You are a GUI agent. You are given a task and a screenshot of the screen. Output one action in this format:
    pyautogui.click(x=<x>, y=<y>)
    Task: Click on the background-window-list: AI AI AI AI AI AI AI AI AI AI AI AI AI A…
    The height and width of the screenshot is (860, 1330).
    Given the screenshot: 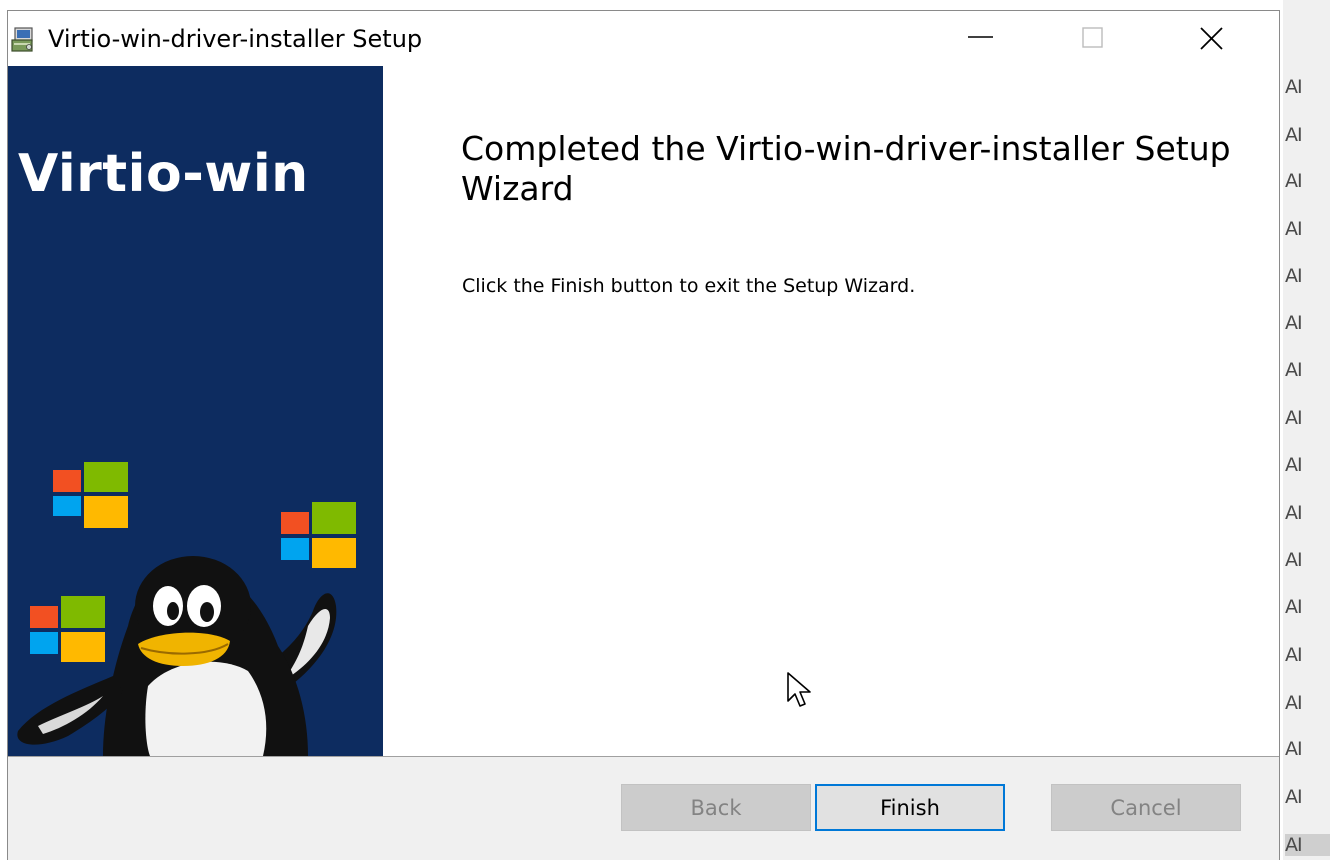 What is the action you would take?
    pyautogui.click(x=1306, y=430)
    